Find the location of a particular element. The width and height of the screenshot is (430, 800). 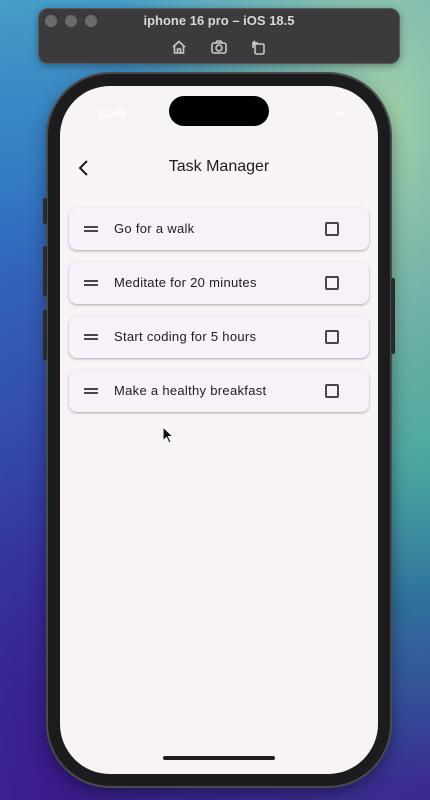

task-item: Start coding for 5 hours is located at coordinates (219, 337).